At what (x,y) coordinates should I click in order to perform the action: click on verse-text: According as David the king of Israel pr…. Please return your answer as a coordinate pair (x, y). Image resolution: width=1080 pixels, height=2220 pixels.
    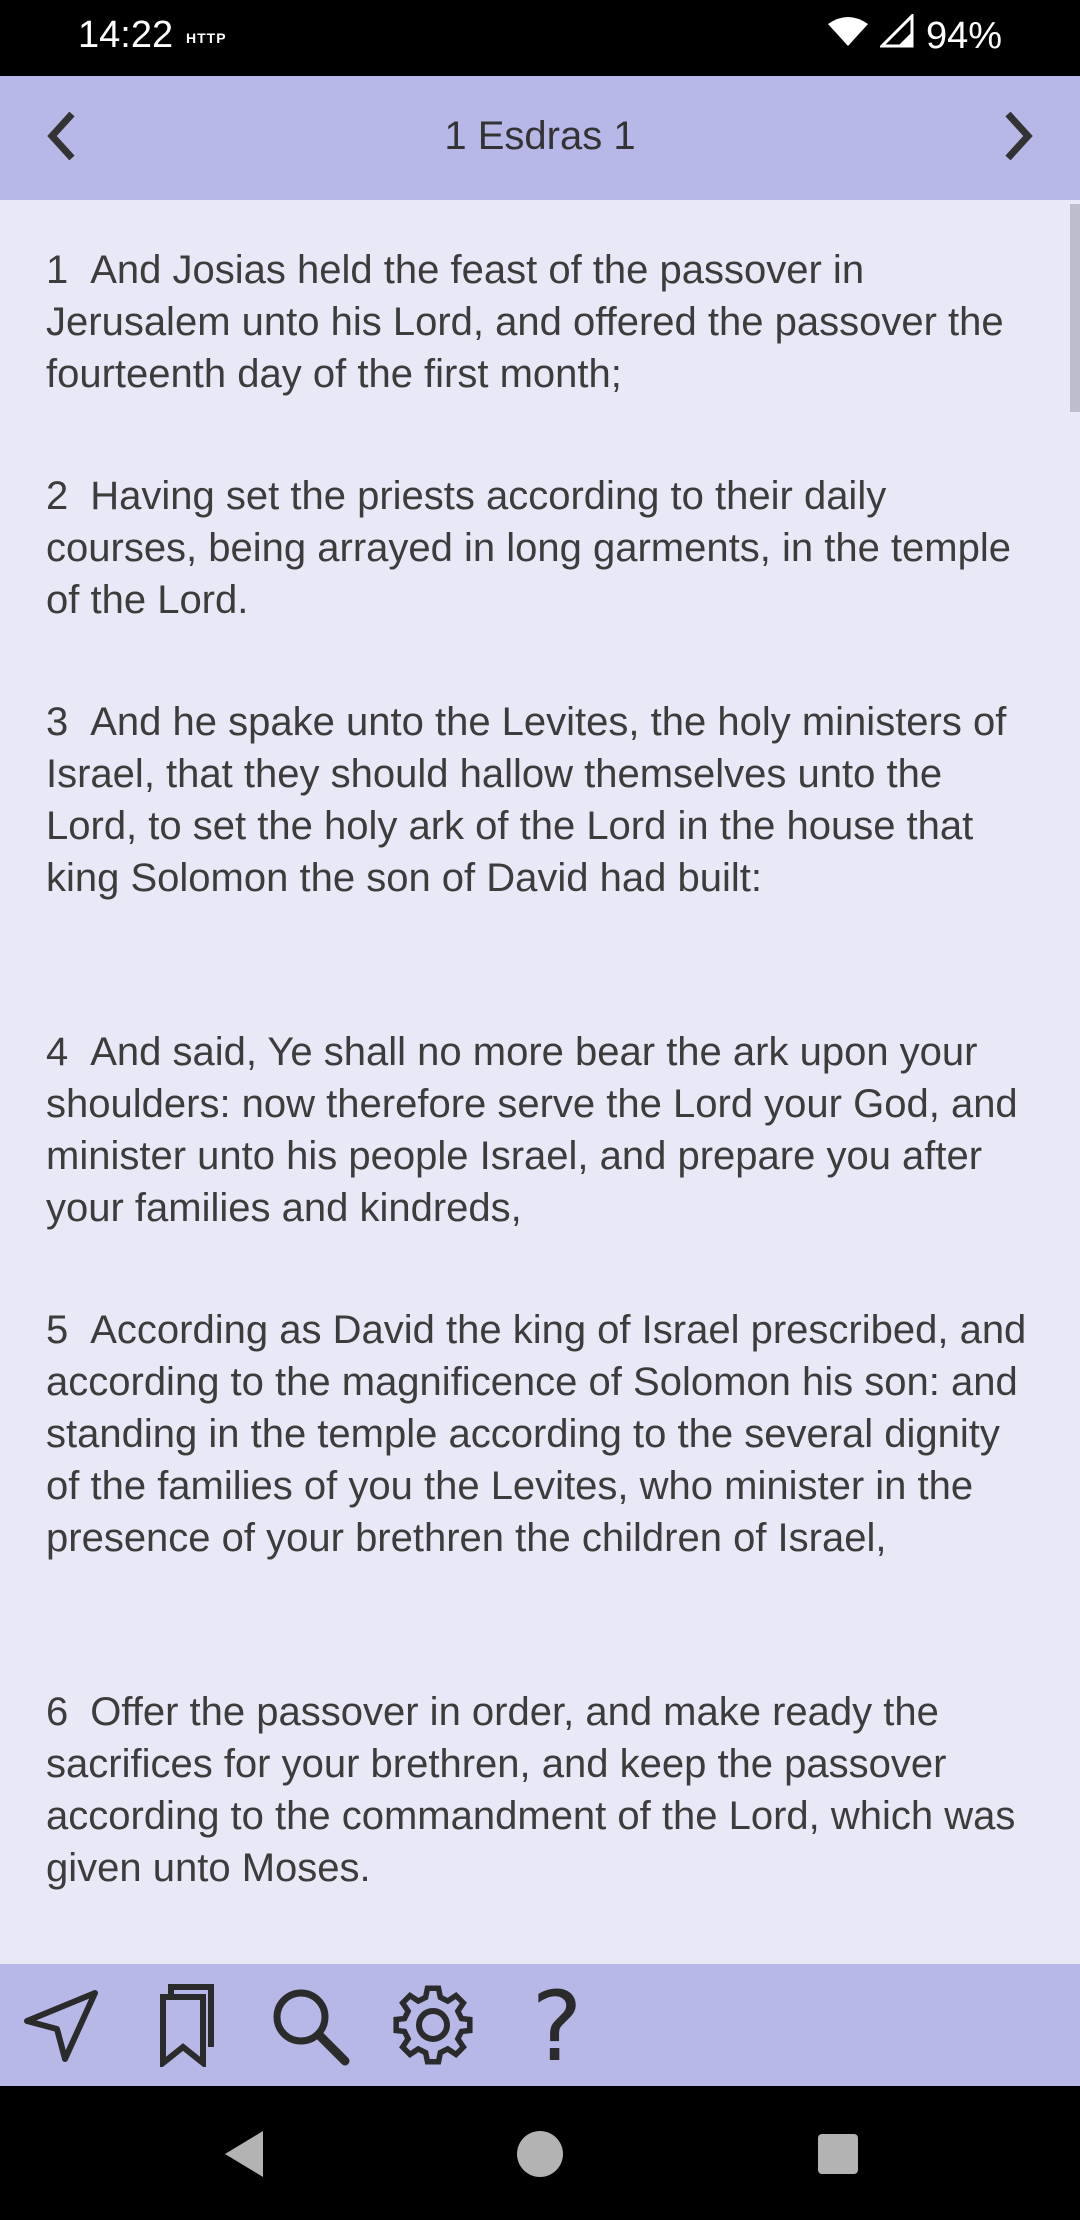
    Looking at the image, I should click on (536, 1434).